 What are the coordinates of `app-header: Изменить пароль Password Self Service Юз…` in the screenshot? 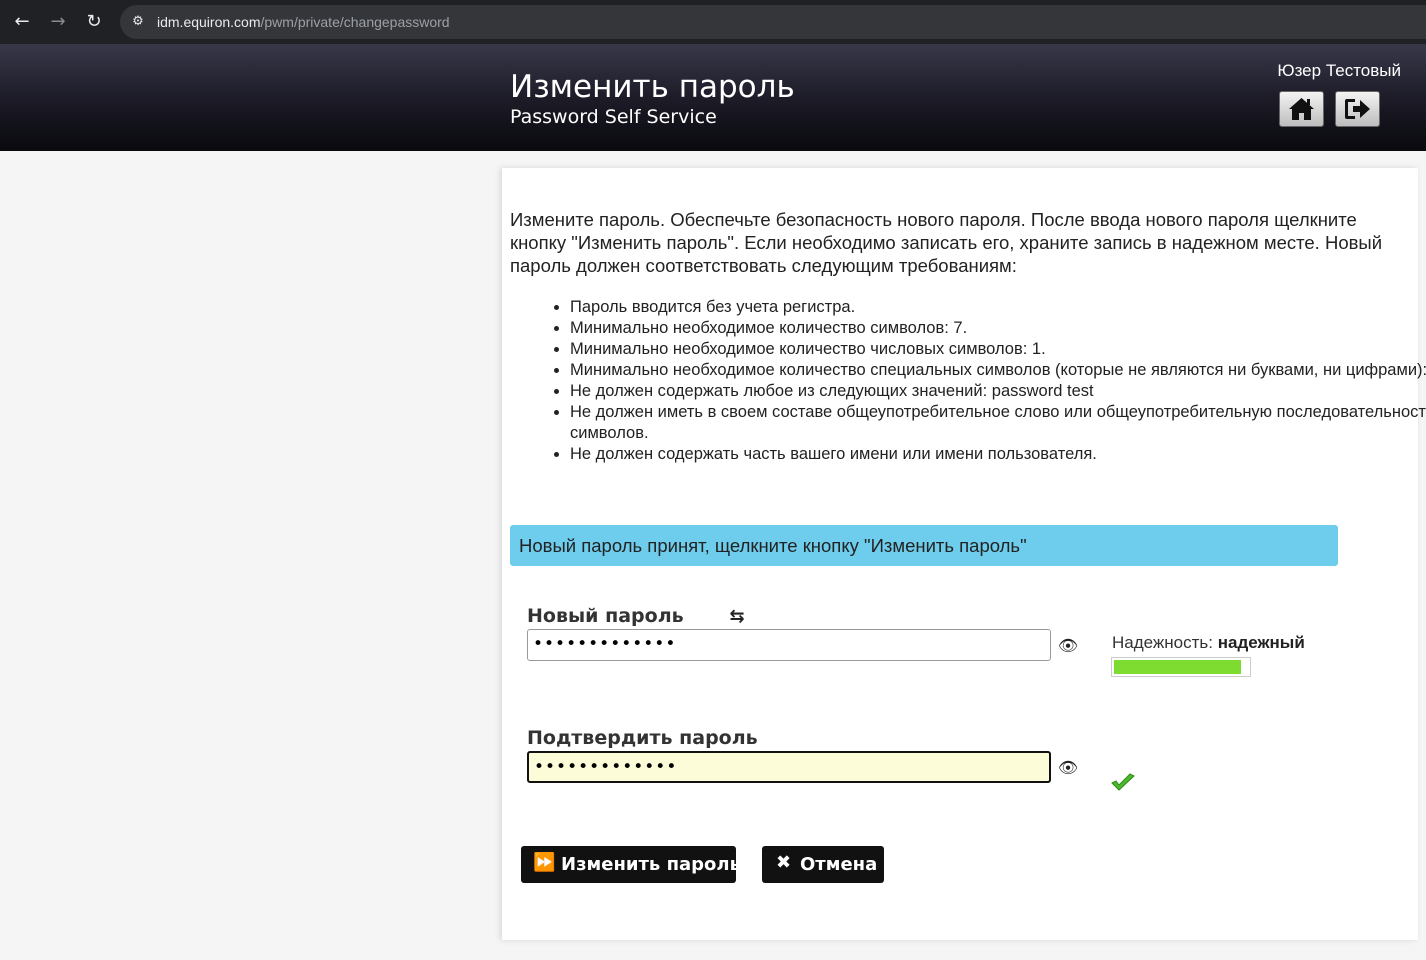 It's located at (713, 97).